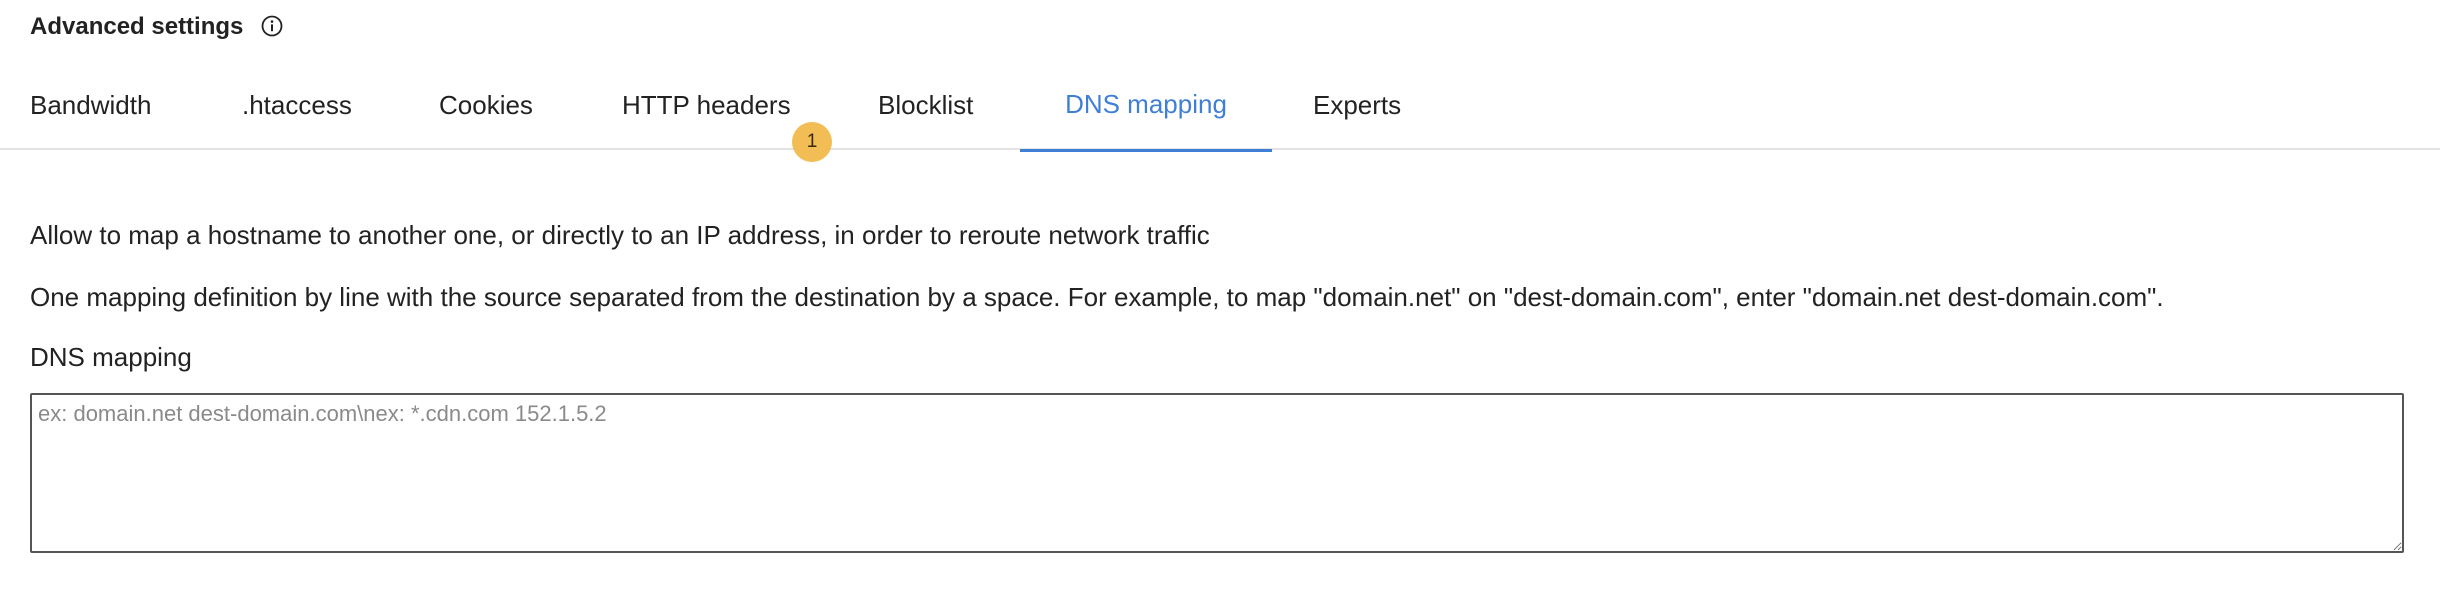 This screenshot has width=2440, height=594. I want to click on tab-cookies: Cookies, so click(486, 105).